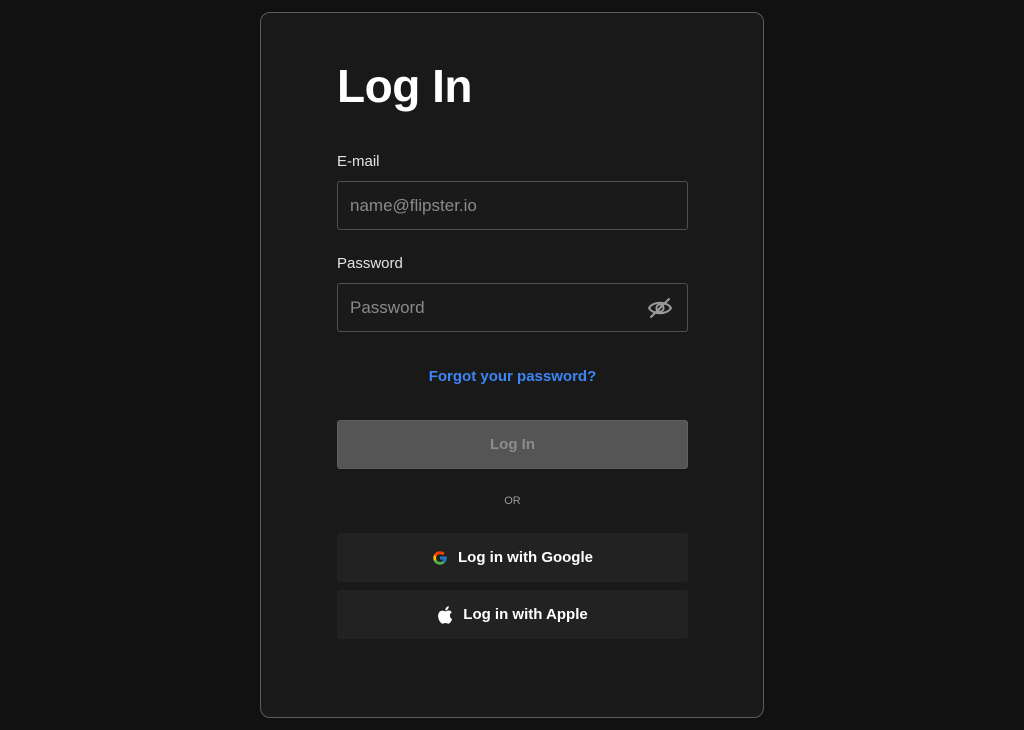 This screenshot has height=730, width=1024. I want to click on email-field-container, so click(512, 205).